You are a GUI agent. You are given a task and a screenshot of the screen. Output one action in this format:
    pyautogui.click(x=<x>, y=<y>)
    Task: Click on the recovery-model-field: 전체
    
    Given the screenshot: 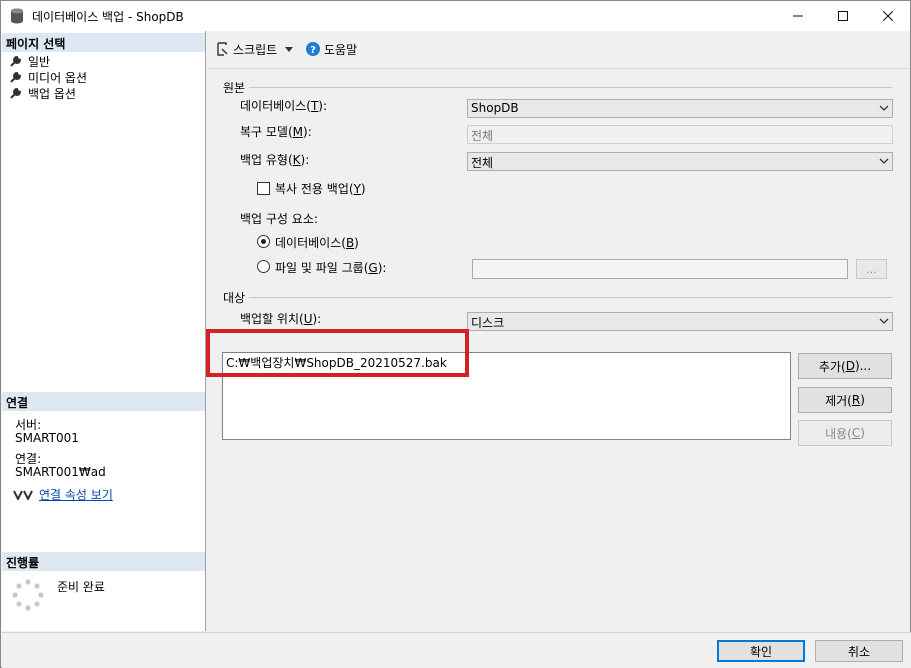 What is the action you would take?
    pyautogui.click(x=680, y=134)
    